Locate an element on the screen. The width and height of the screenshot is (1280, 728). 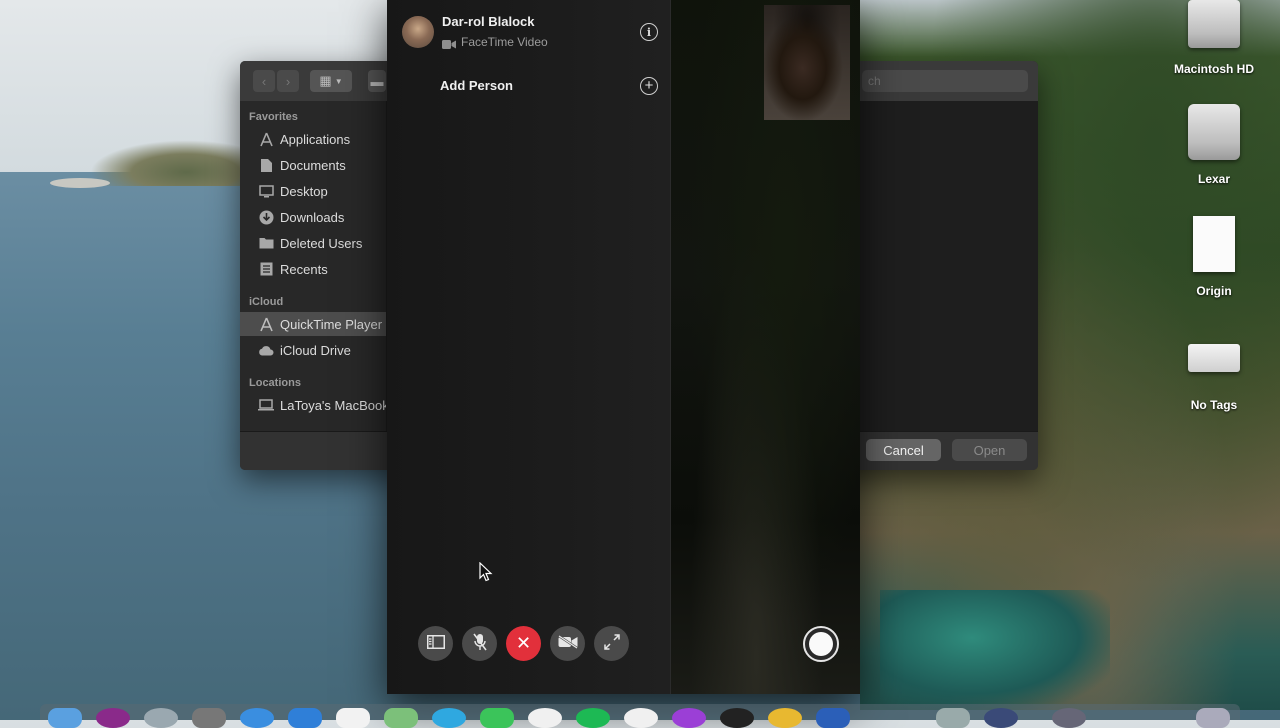
dock-app-siri is located at coordinates (113, 718).